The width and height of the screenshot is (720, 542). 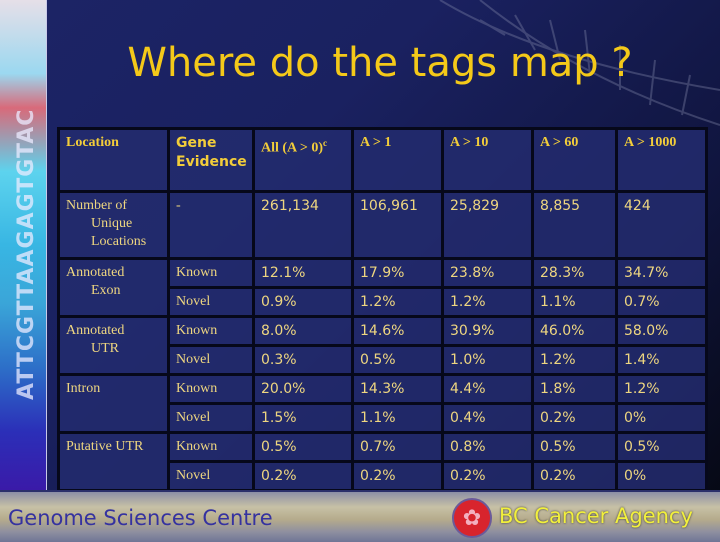 I want to click on value-cell: 1.4%, so click(x=661, y=360).